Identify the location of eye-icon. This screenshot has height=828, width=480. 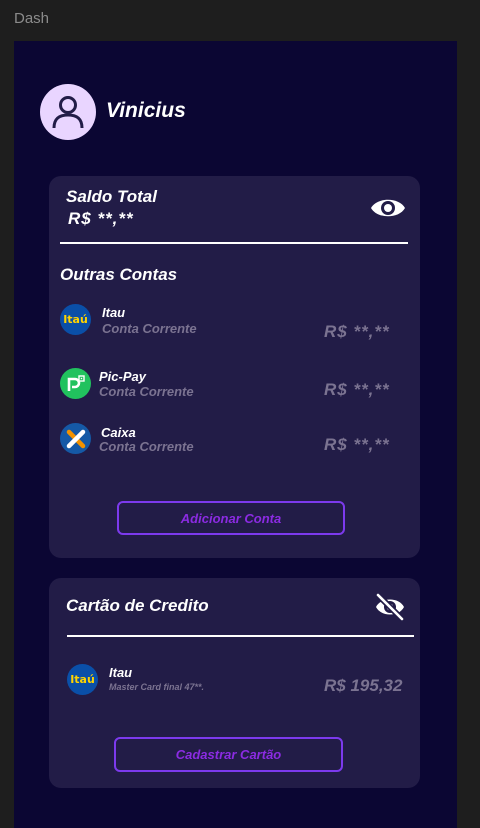
(388, 208).